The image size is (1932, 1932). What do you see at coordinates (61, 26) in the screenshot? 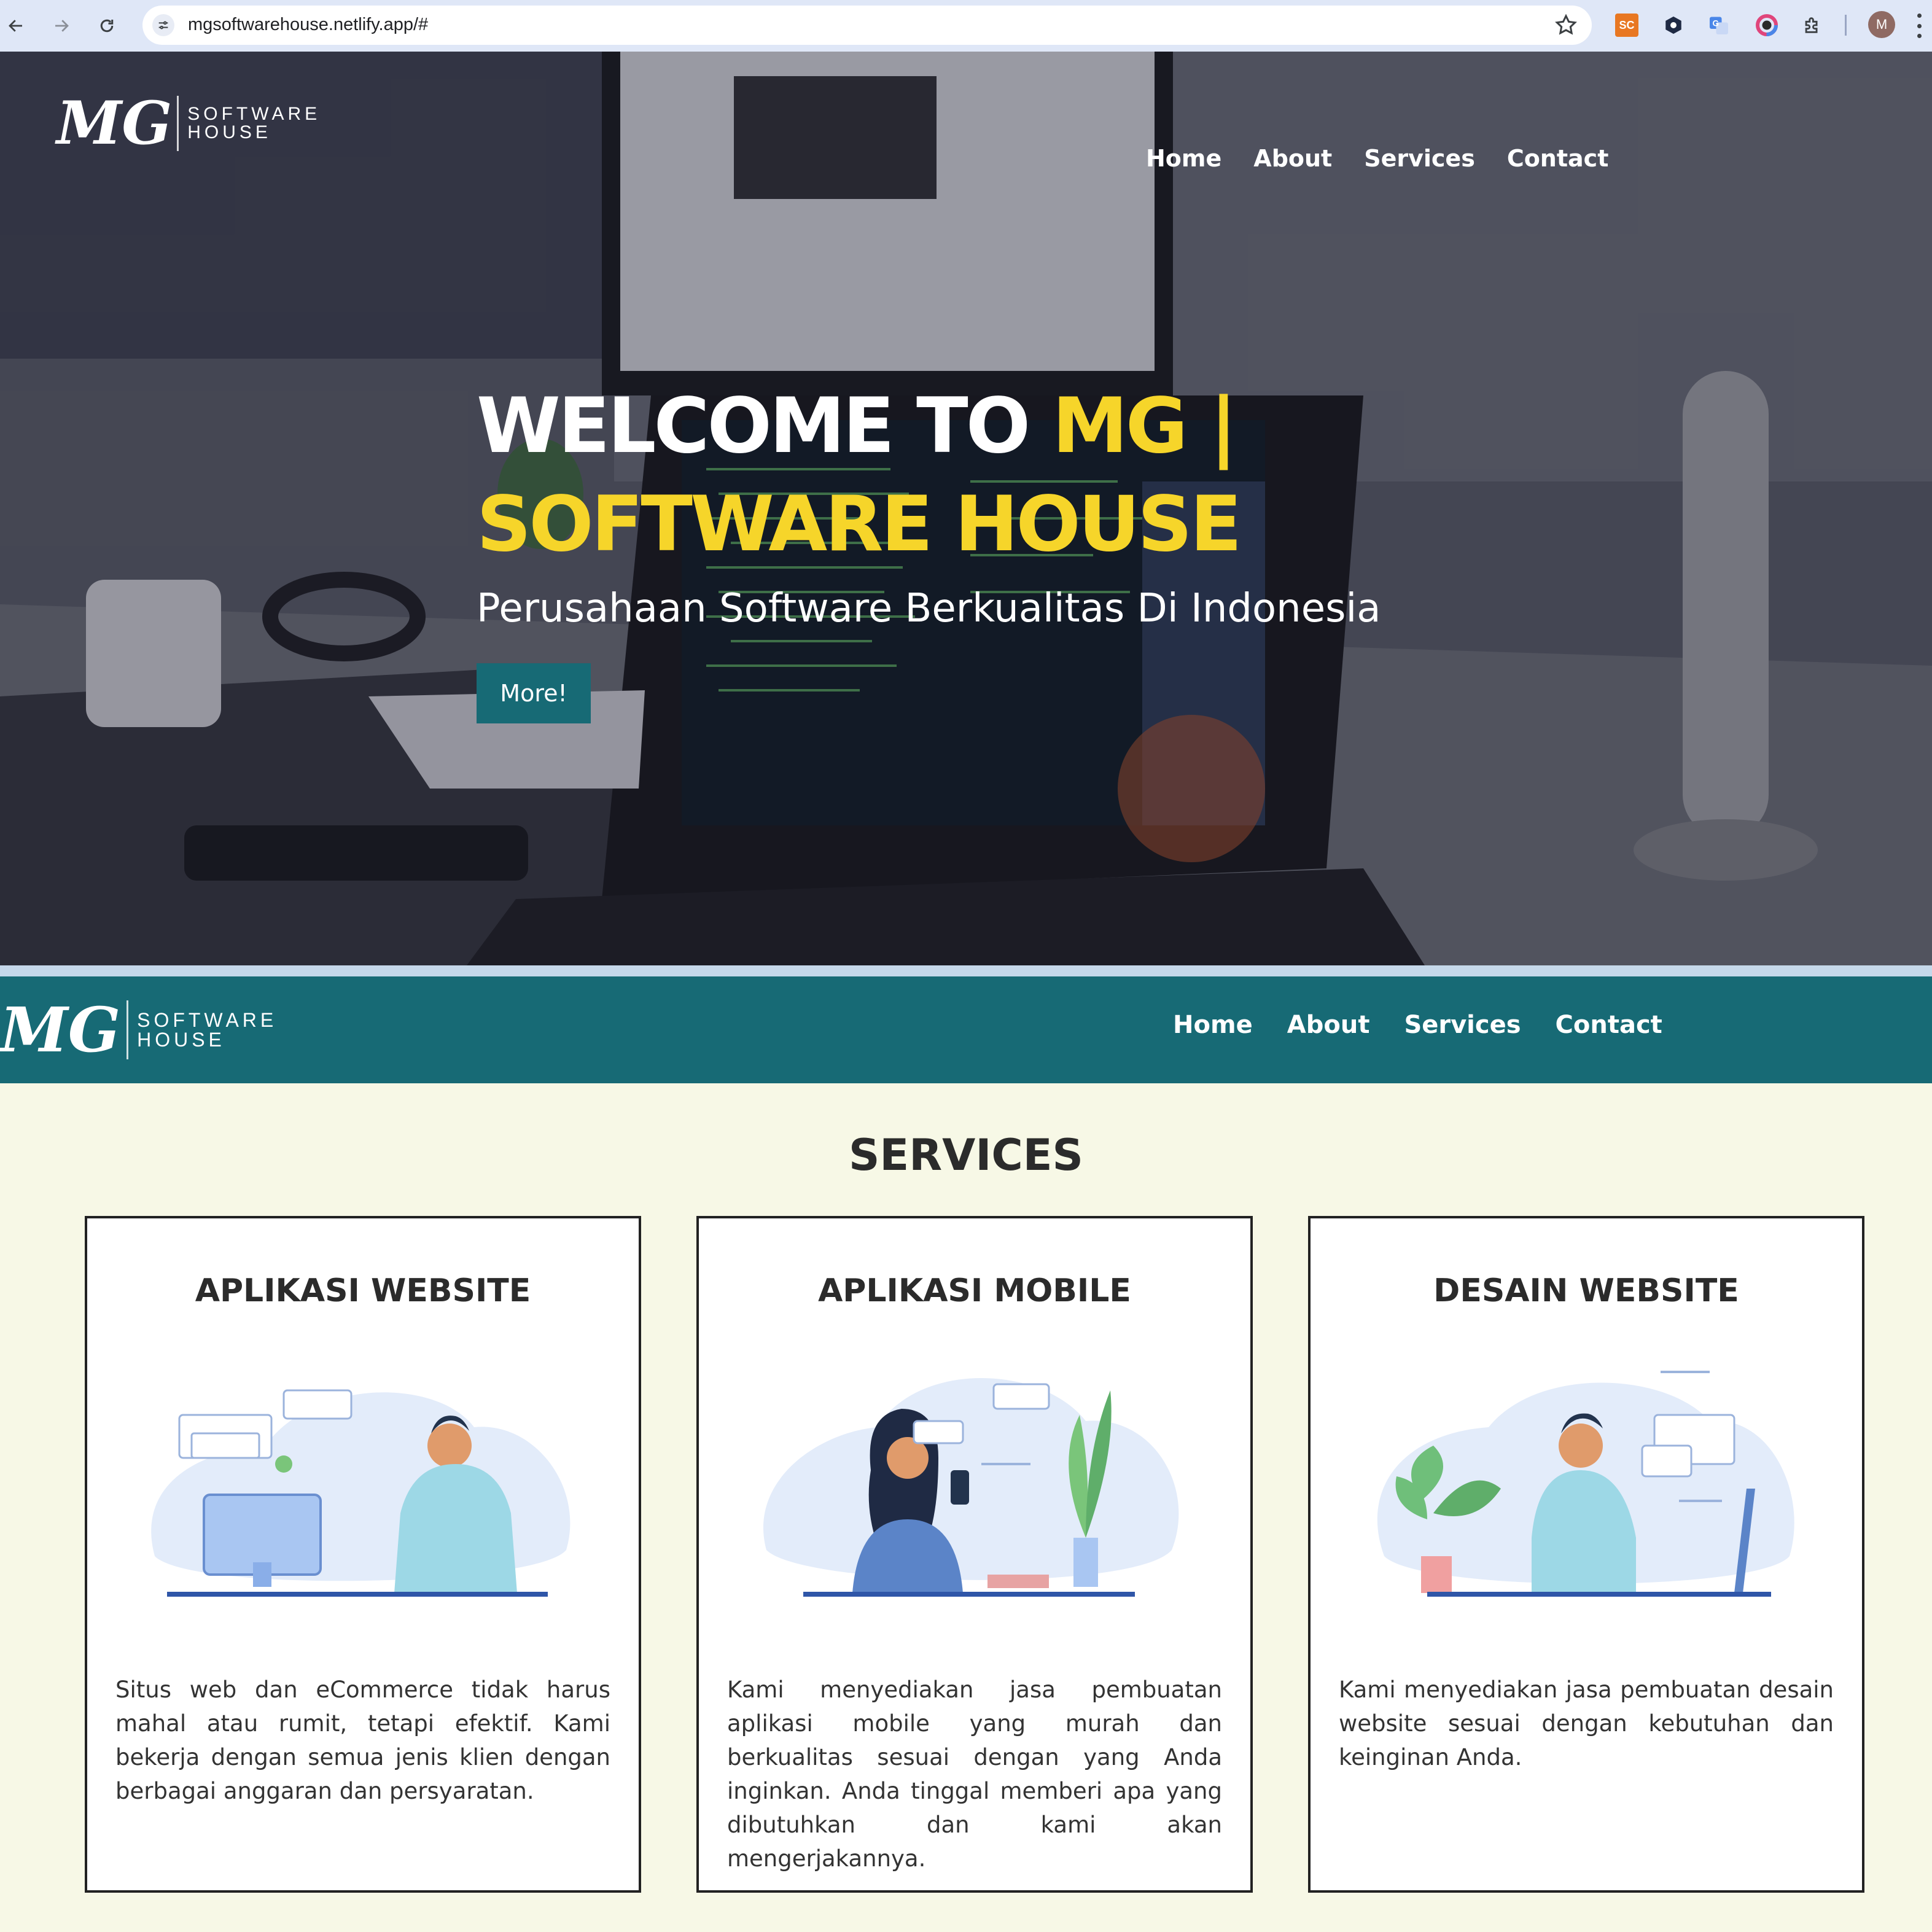
I see `forward-icon` at bounding box center [61, 26].